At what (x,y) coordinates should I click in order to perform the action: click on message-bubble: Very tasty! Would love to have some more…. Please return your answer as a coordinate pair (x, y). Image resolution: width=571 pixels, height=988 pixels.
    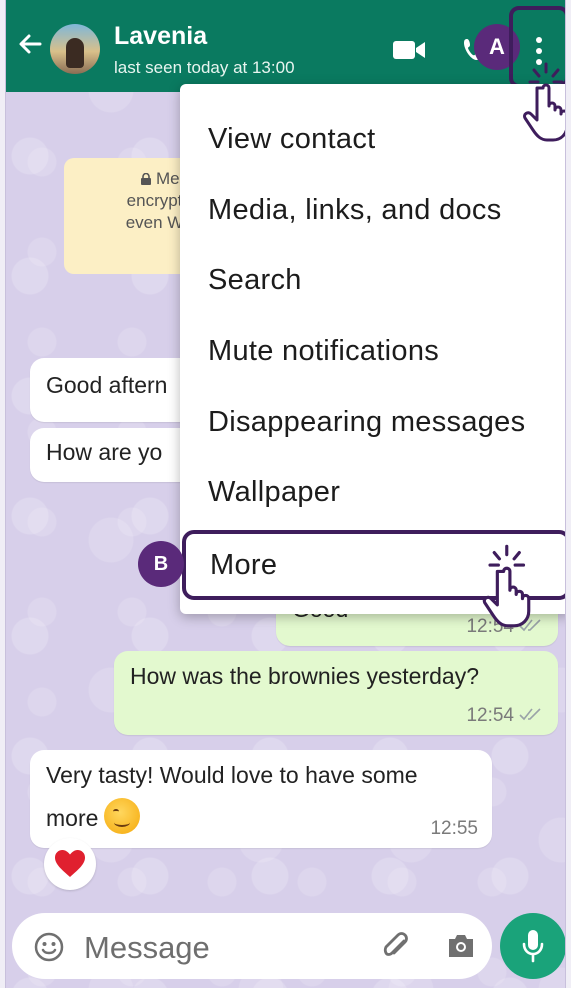
    Looking at the image, I should click on (261, 799).